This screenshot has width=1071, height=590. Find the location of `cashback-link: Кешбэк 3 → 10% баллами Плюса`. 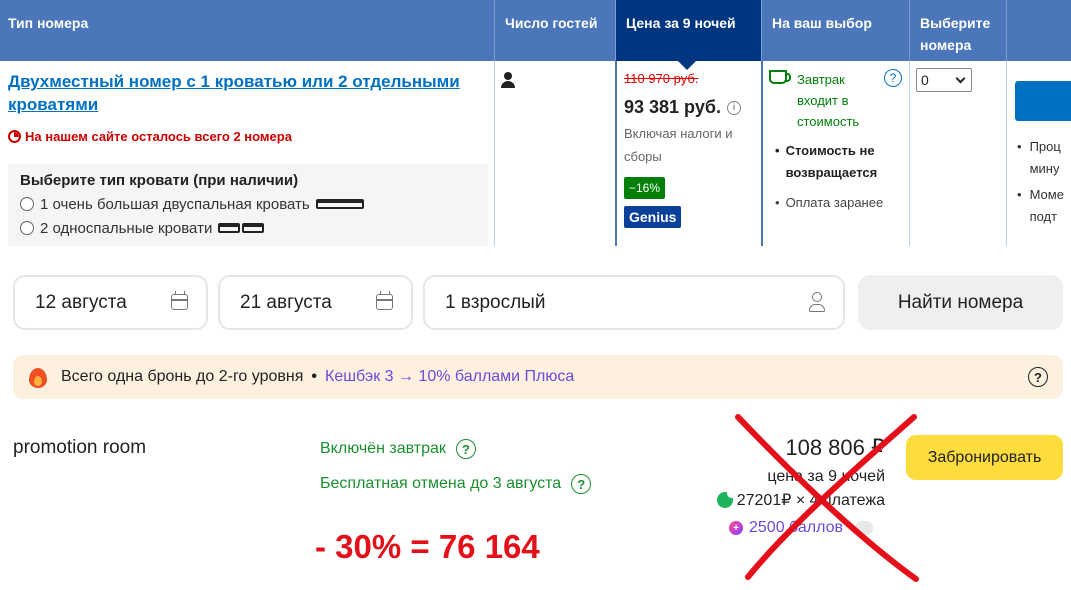

cashback-link: Кешбэк 3 → 10% баллами Плюса is located at coordinates (449, 377).